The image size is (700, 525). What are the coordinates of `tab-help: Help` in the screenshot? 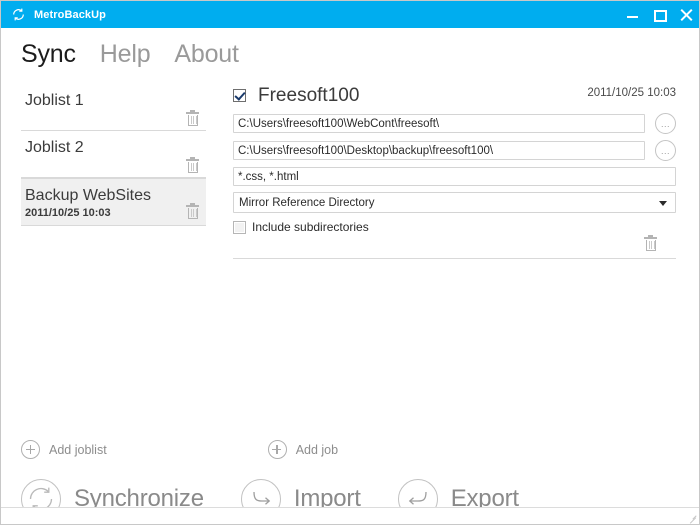 It's located at (125, 54).